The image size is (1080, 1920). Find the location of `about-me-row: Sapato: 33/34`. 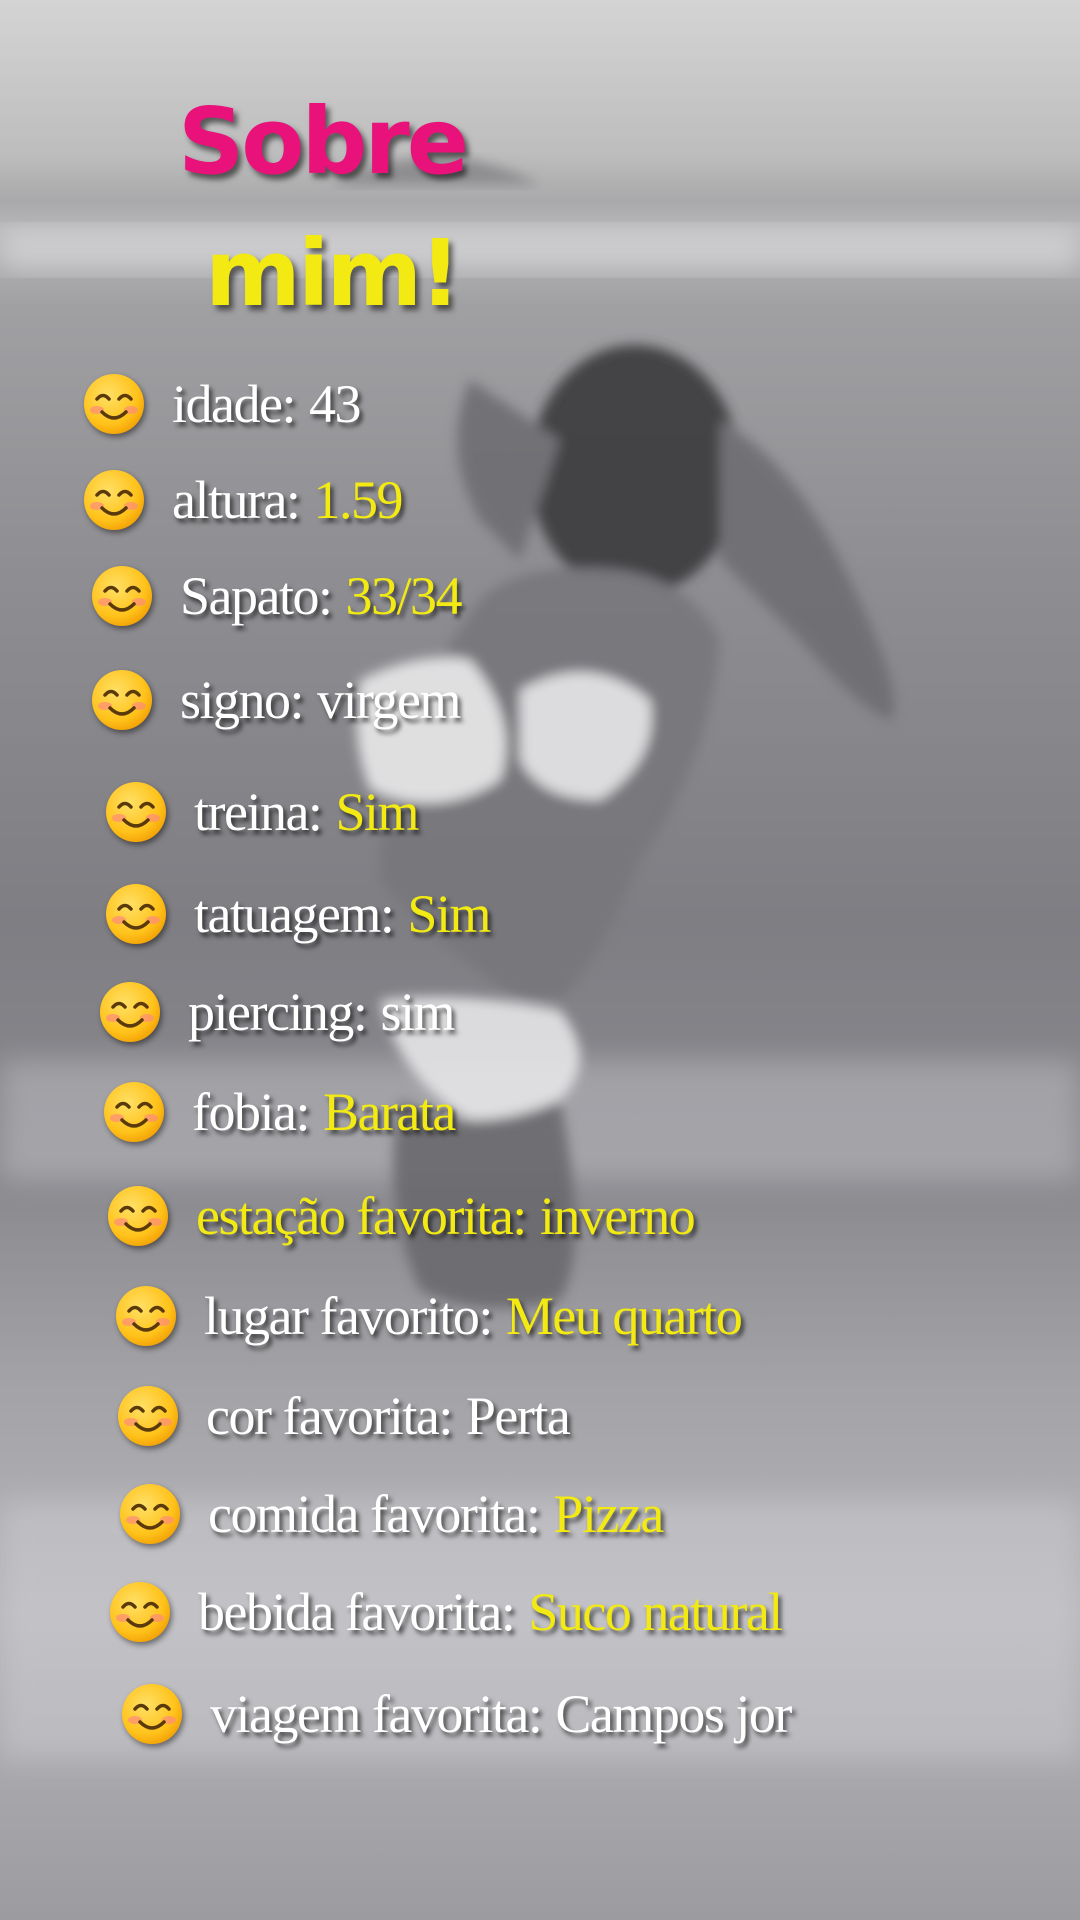

about-me-row: Sapato: 33/34 is located at coordinates (276, 596).